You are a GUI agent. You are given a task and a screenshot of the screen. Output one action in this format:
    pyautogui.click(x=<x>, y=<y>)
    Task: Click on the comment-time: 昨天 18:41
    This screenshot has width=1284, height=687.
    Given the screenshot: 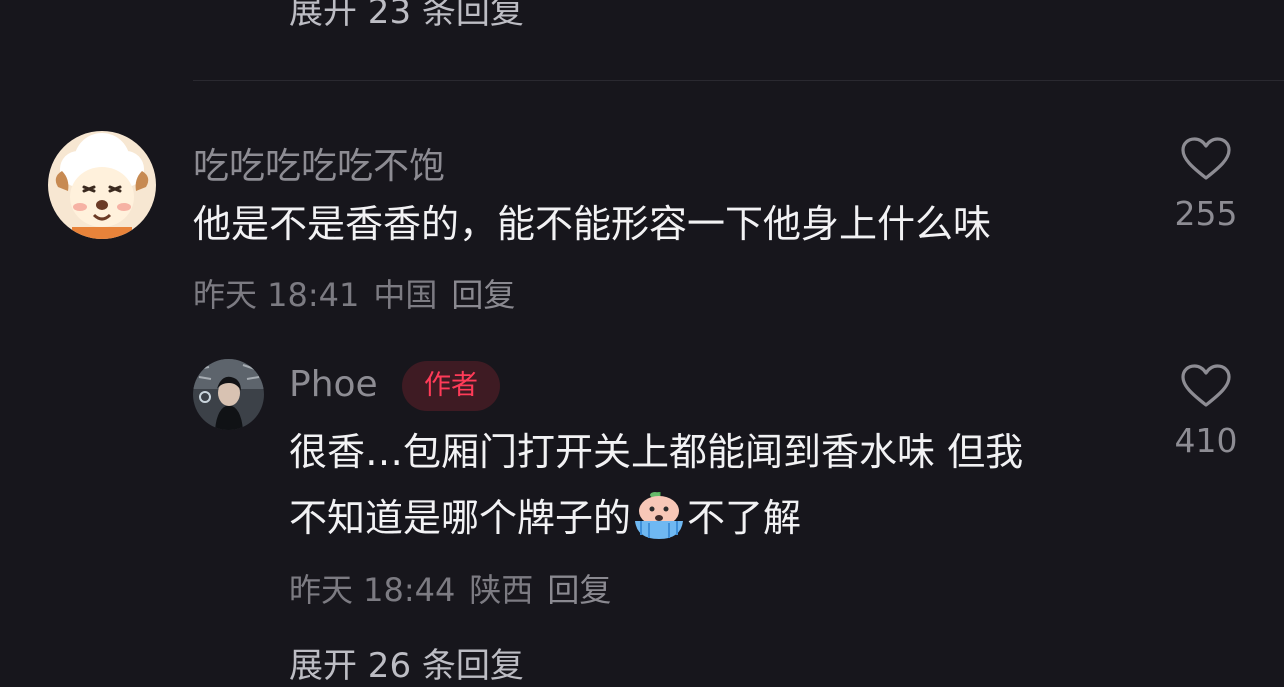 What is the action you would take?
    pyautogui.click(x=276, y=295)
    